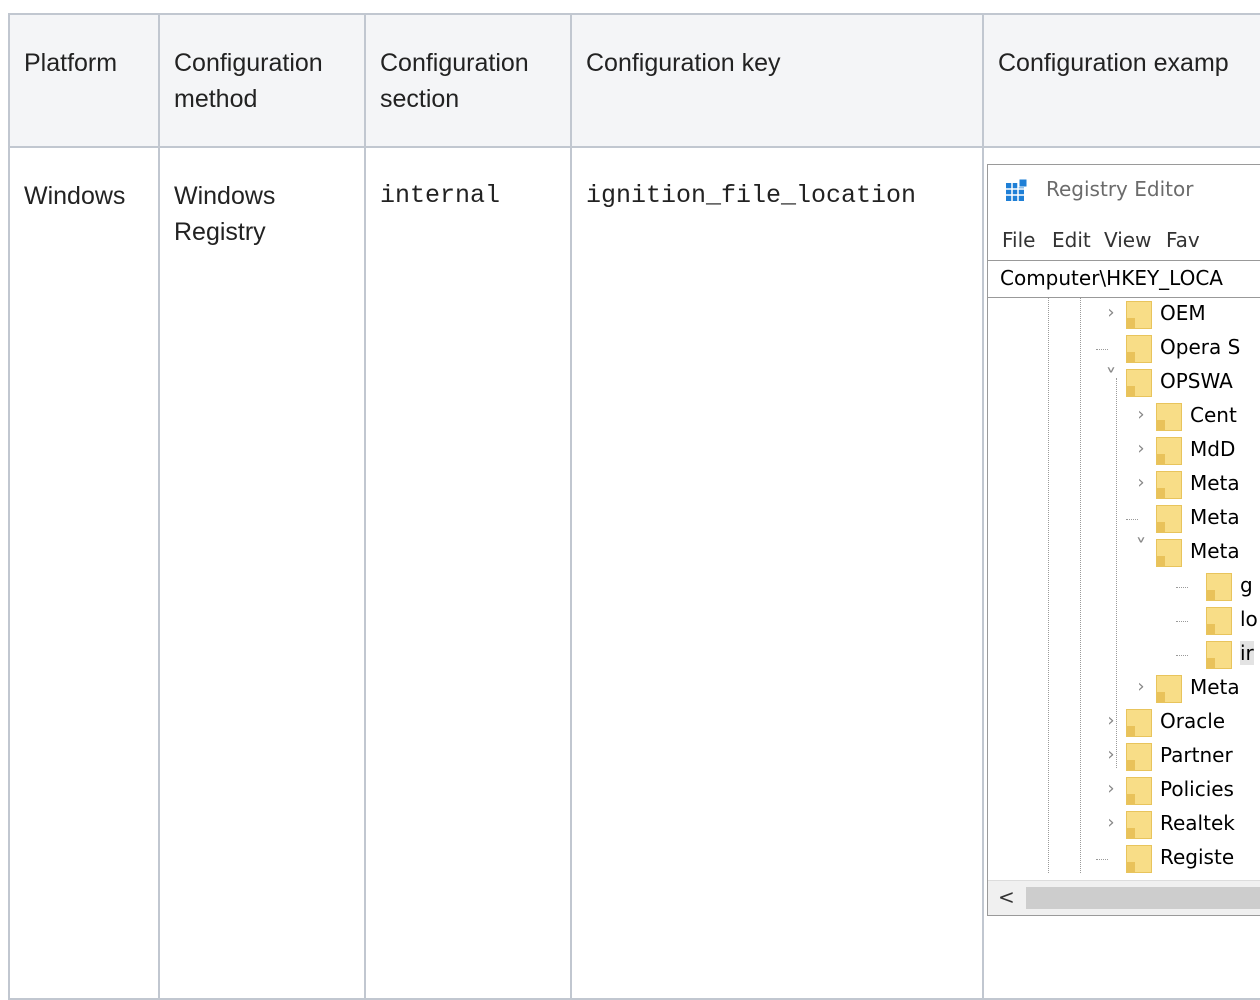 The image size is (1260, 1000). What do you see at coordinates (468, 573) in the screenshot?
I see `cell-section: internal` at bounding box center [468, 573].